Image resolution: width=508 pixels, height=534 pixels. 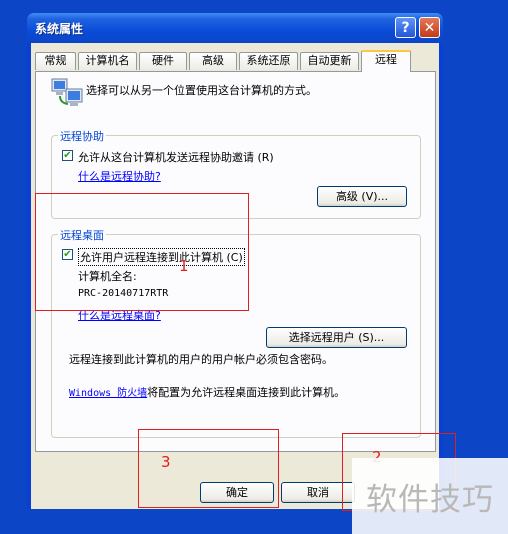 What do you see at coordinates (176, 157) in the screenshot?
I see `remote-assistance-checkbox-label: 允许从这台计算机发送远程协助邀请 (R)` at bounding box center [176, 157].